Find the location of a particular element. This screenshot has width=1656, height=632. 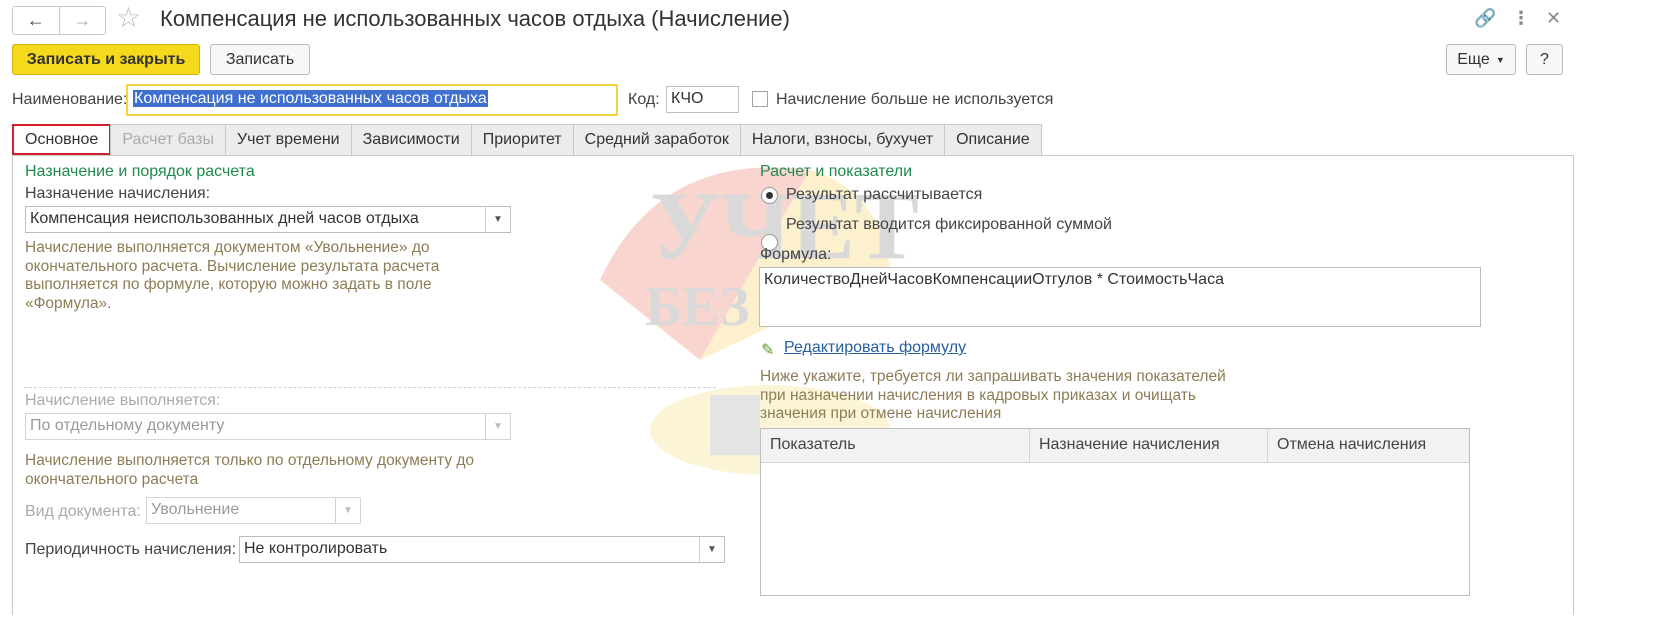

code-field: КЧО is located at coordinates (702, 99).